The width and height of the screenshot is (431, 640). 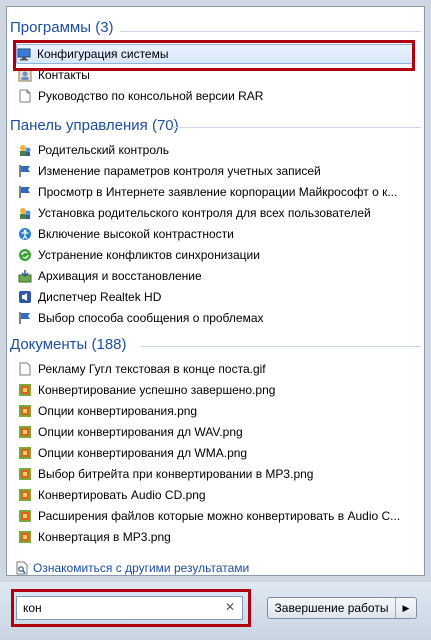 What do you see at coordinates (280, 346) in the screenshot?
I see `documents-divider` at bounding box center [280, 346].